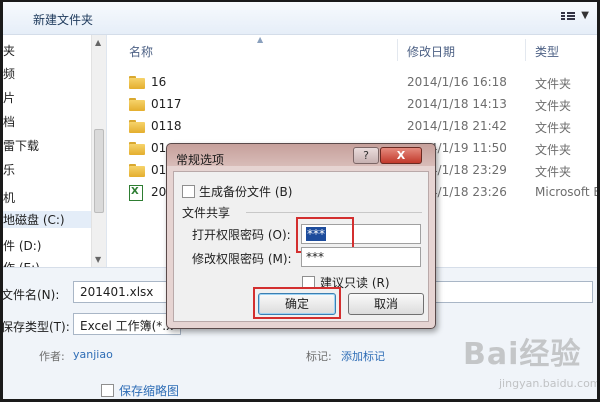  I want to click on author-label: 作者:, so click(52, 356).